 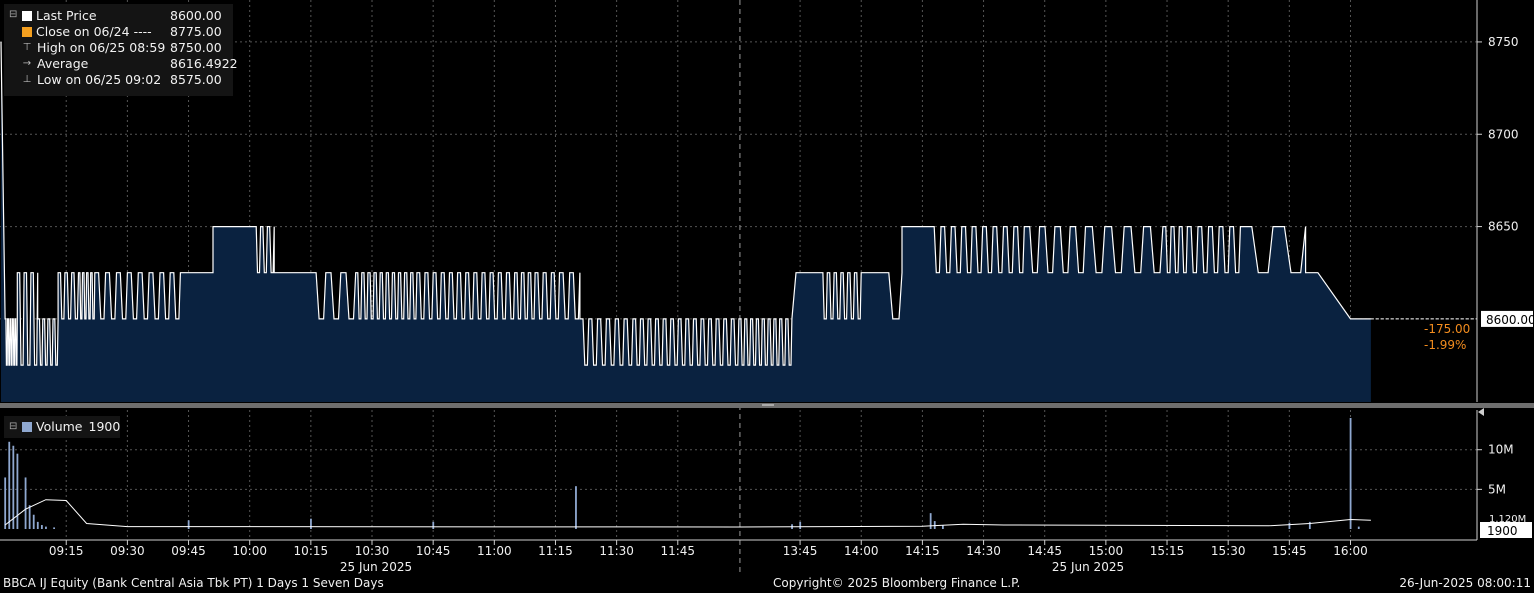 What do you see at coordinates (433, 551) in the screenshot?
I see `x-tick-label: 10:45` at bounding box center [433, 551].